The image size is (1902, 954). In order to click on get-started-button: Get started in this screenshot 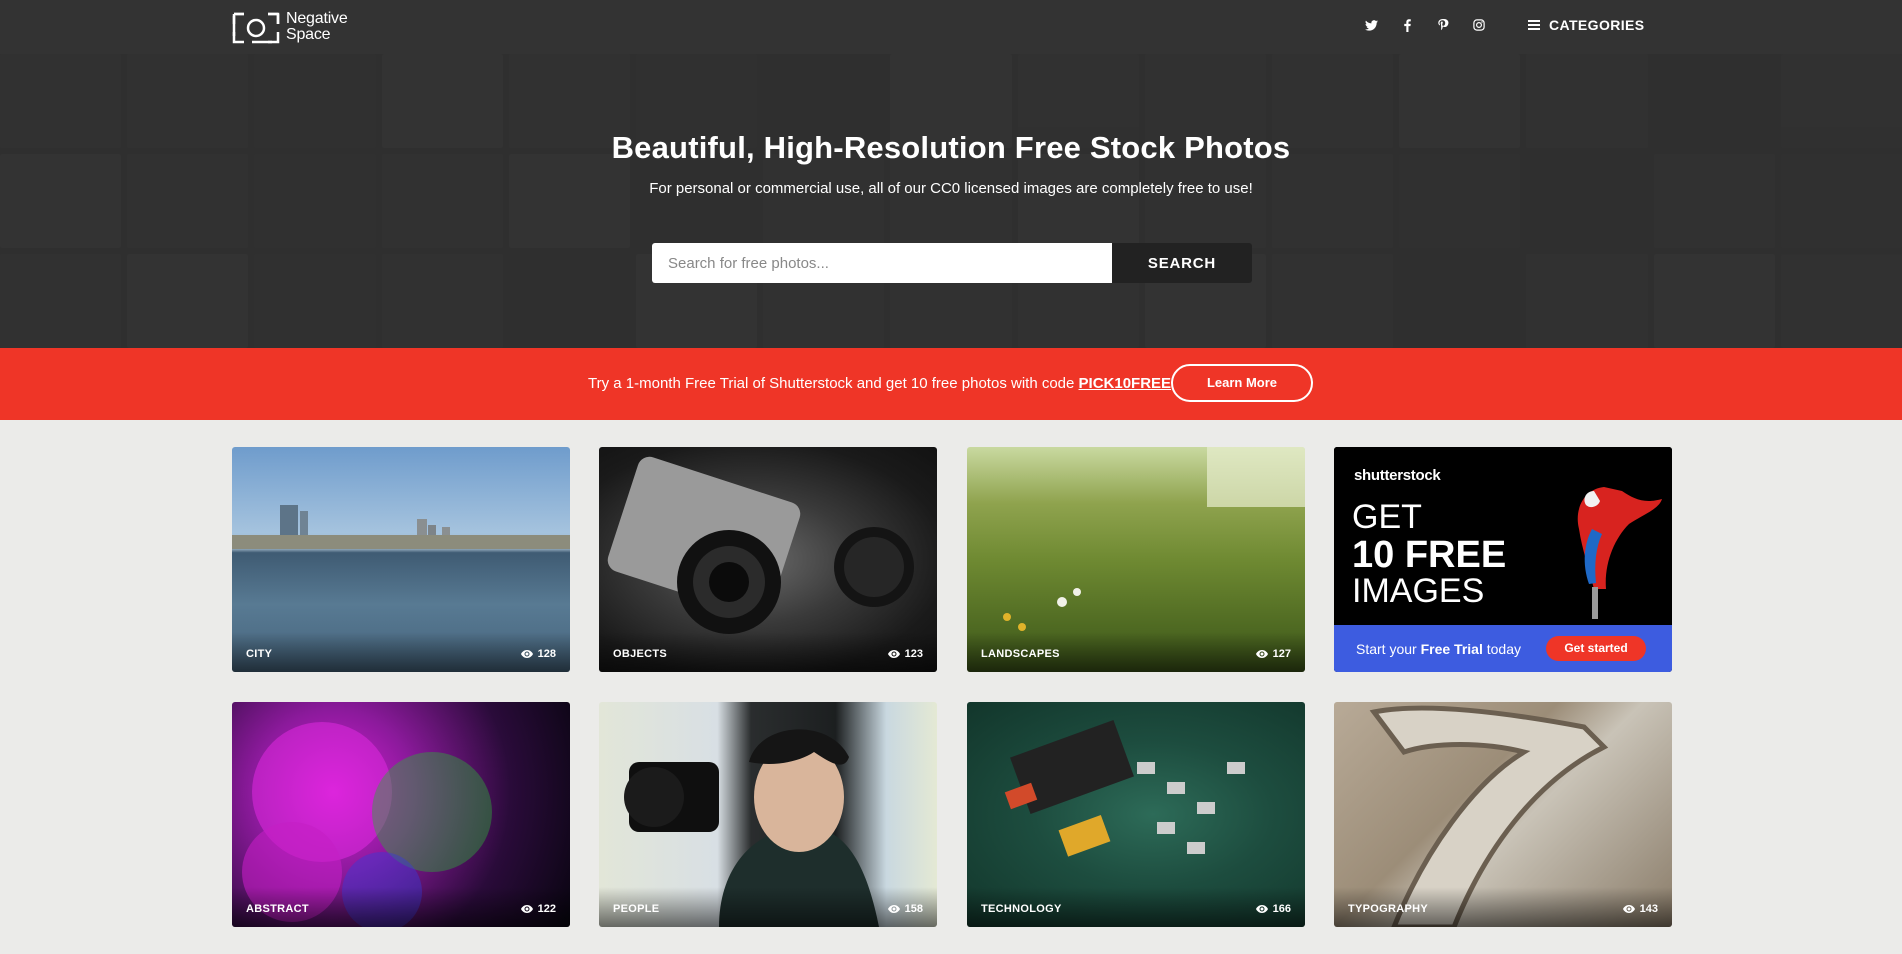, I will do `click(1596, 648)`.